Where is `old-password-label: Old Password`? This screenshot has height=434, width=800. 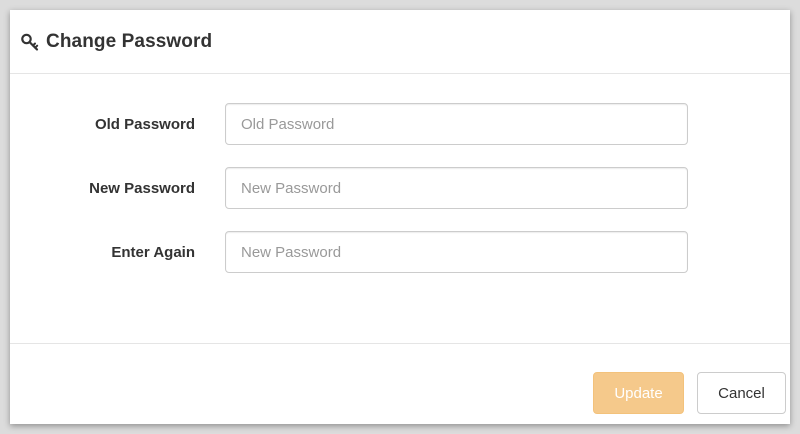 old-password-label: Old Password is located at coordinates (144, 124).